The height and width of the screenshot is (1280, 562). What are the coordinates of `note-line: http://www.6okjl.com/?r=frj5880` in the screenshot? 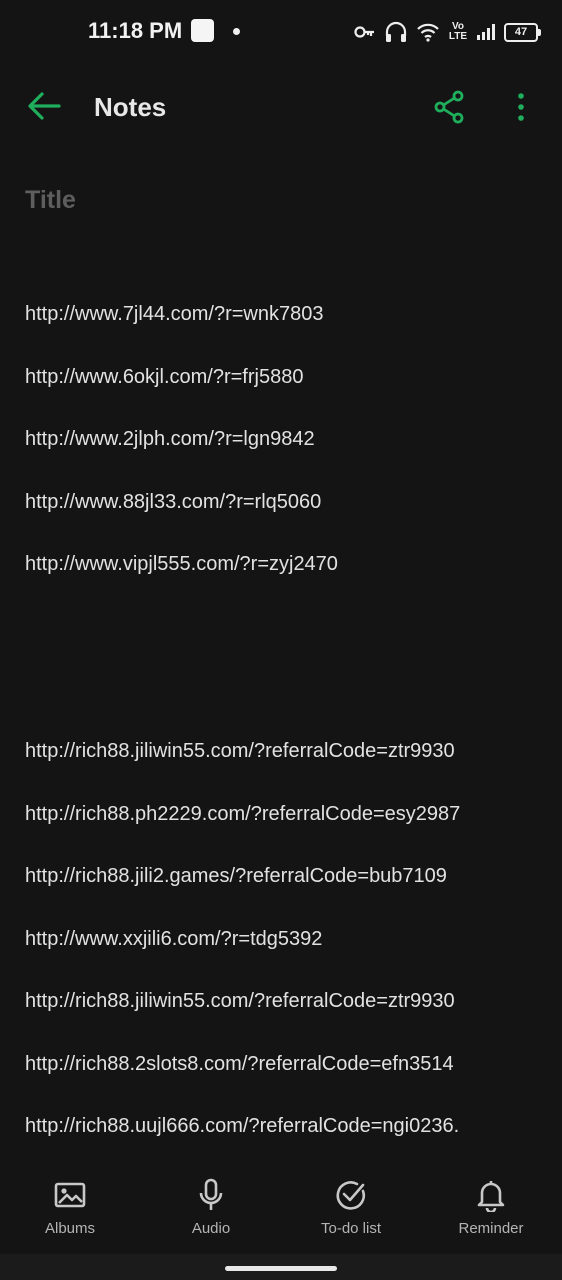 It's located at (164, 377).